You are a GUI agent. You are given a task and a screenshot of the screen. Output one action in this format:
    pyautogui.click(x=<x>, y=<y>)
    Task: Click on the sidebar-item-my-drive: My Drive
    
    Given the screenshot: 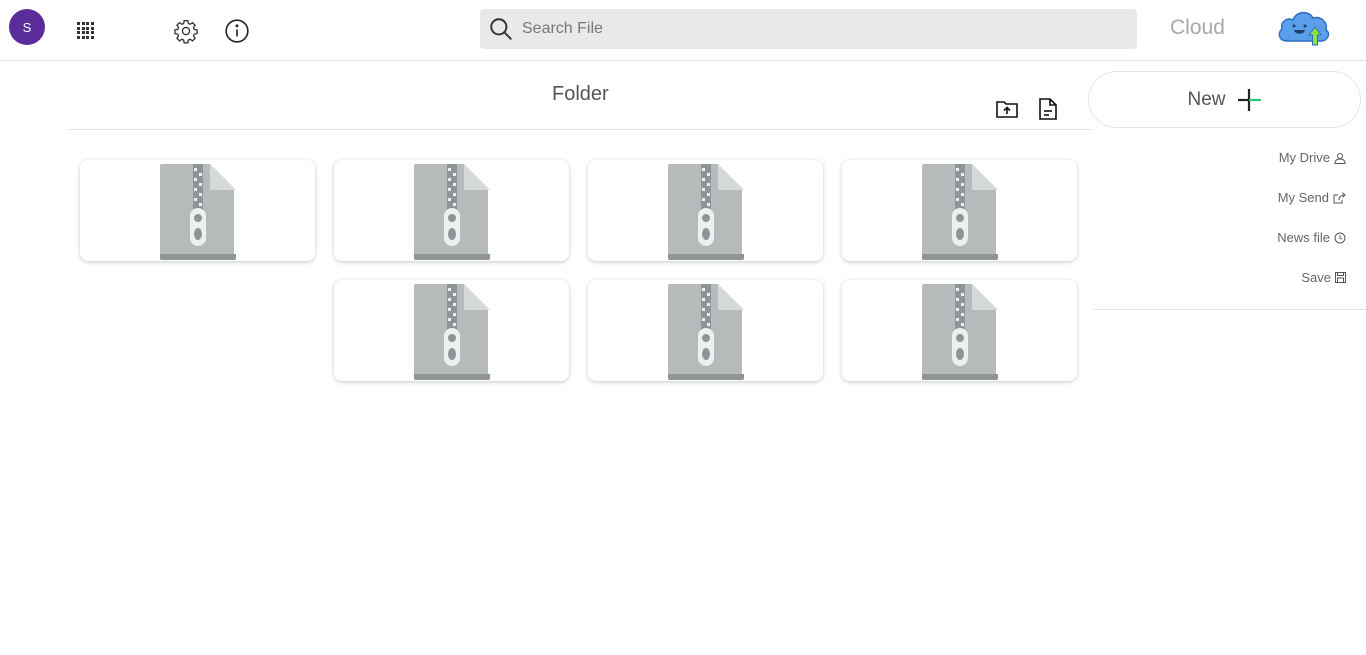 What is the action you would take?
    pyautogui.click(x=1312, y=157)
    